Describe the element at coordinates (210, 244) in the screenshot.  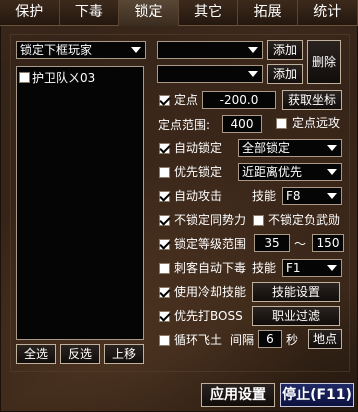
I see `level-range-label: 锁定等级范围` at that location.